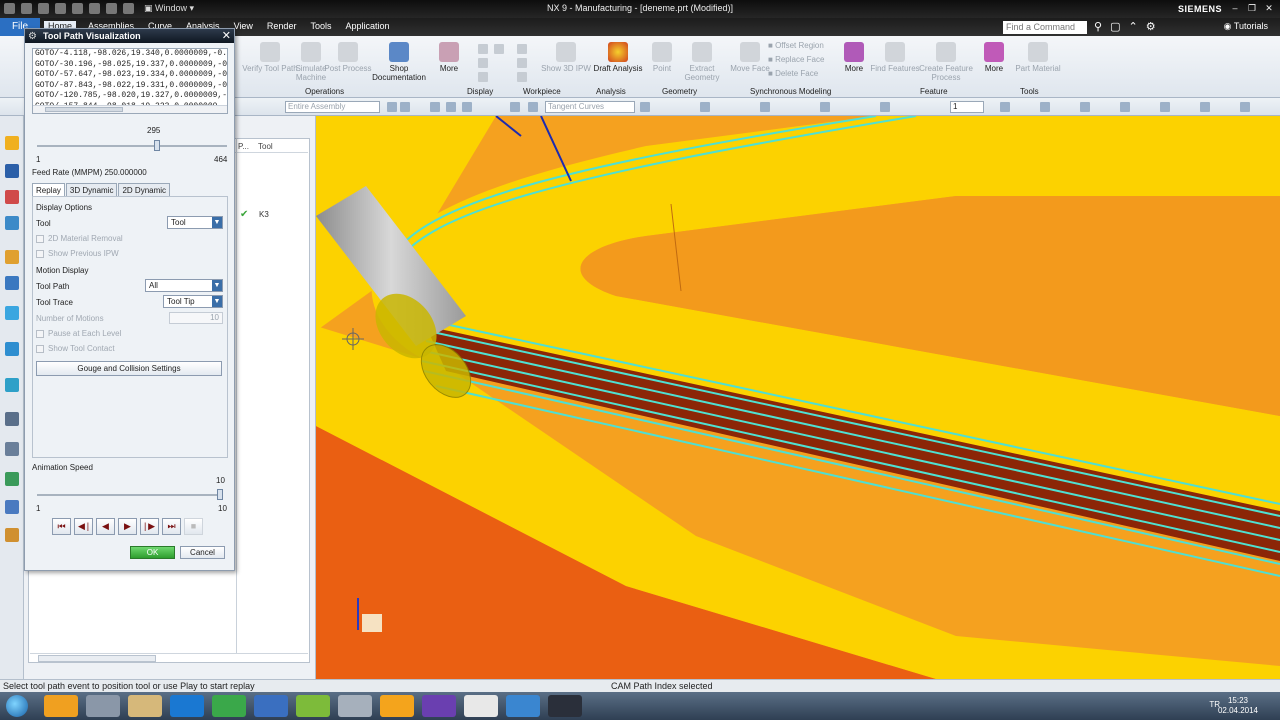 The width and height of the screenshot is (1280, 720). Describe the element at coordinates (243, 26) in the screenshot. I see `tab-view: View` at that location.